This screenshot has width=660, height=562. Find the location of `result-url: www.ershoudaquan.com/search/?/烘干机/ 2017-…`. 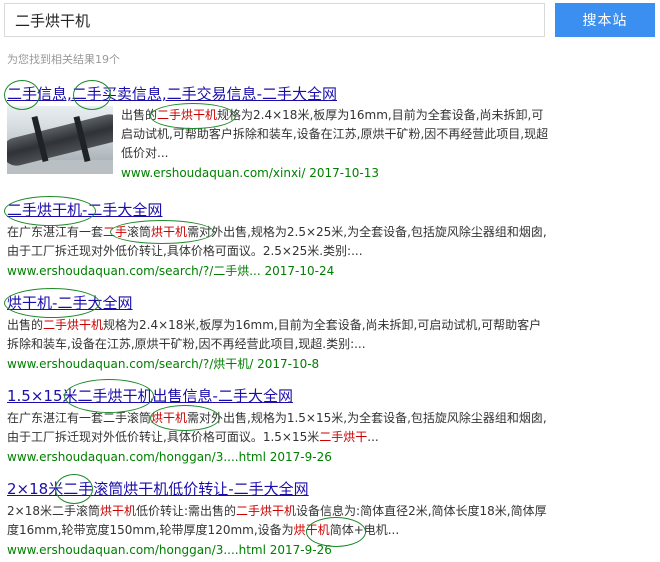

result-url: www.ershoudaquan.com/search/?/烘干机/ 2017-… is located at coordinates (279, 364).